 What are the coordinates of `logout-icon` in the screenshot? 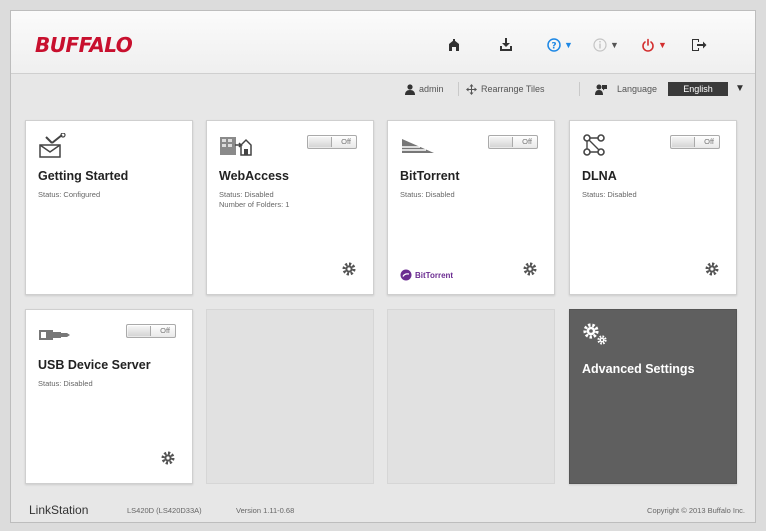 It's located at (699, 45).